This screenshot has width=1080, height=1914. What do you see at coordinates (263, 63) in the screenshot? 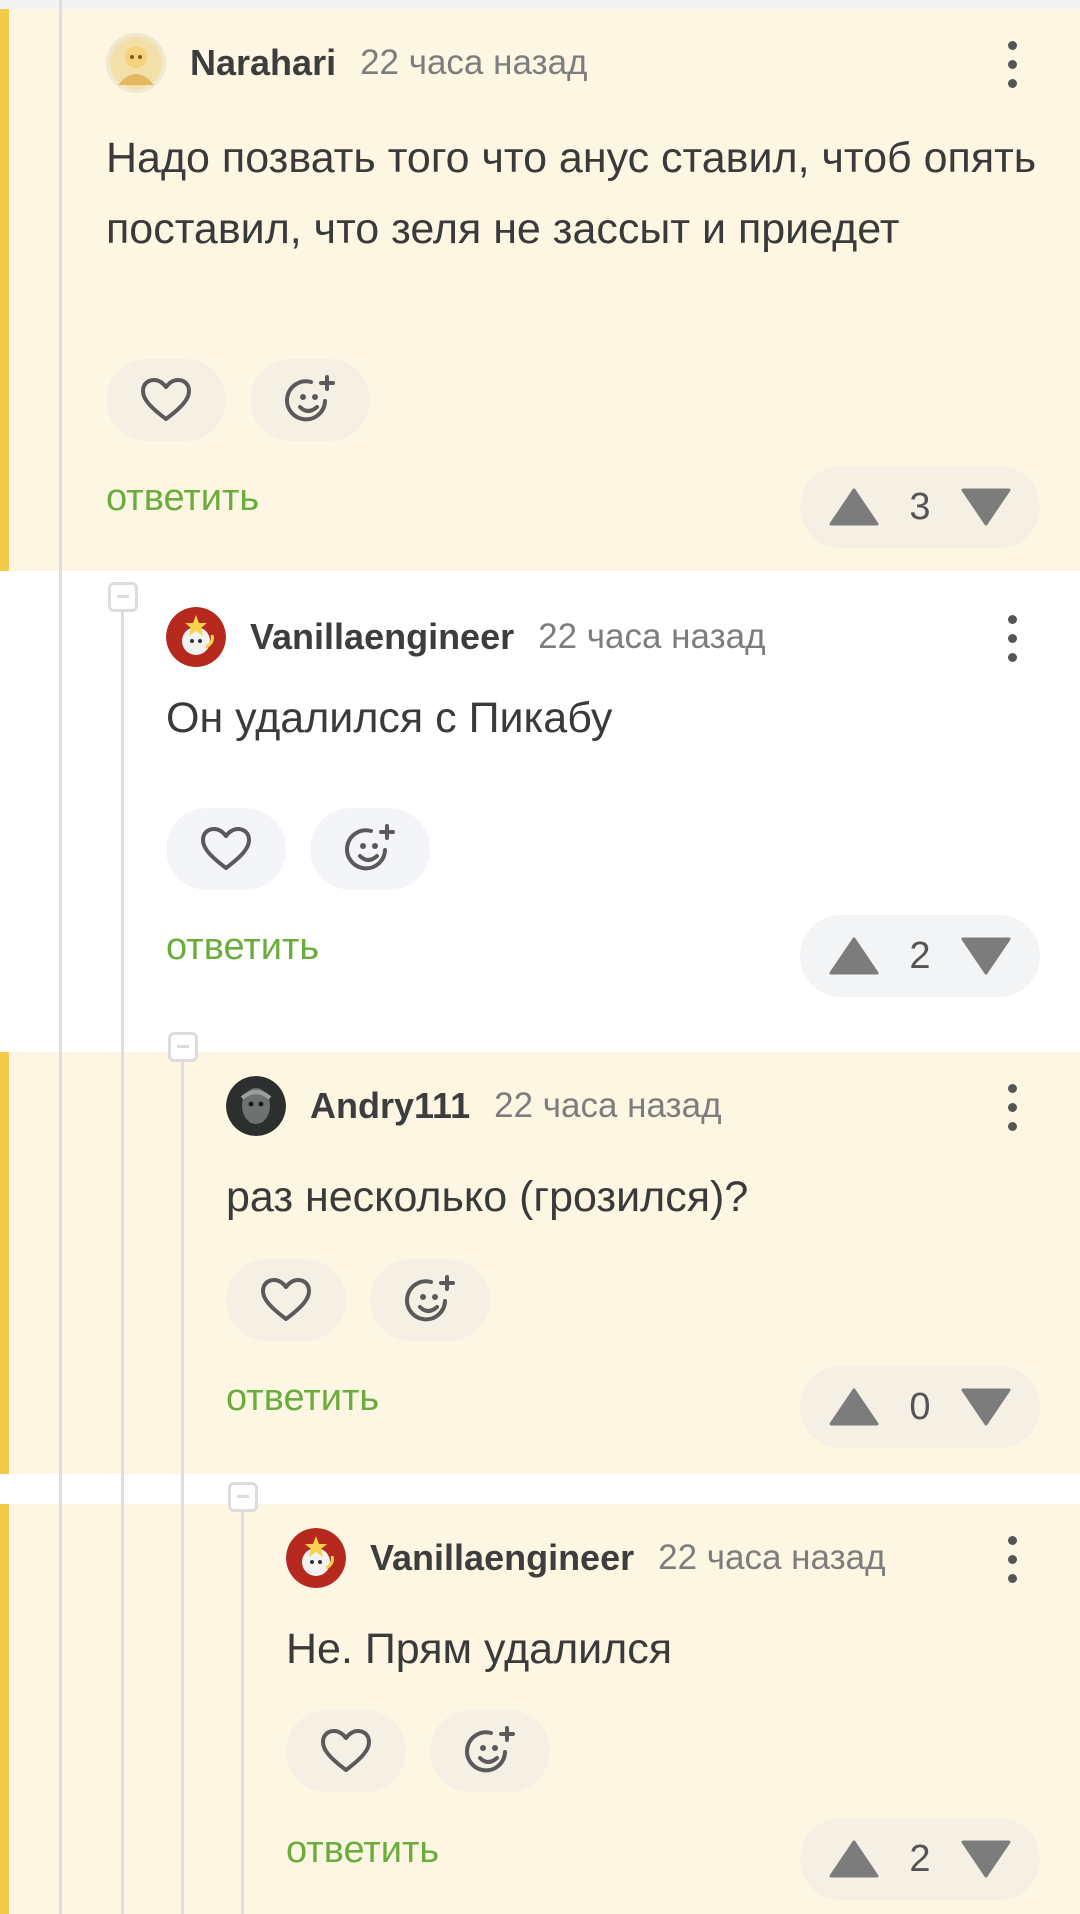
I see `username: Narahari` at bounding box center [263, 63].